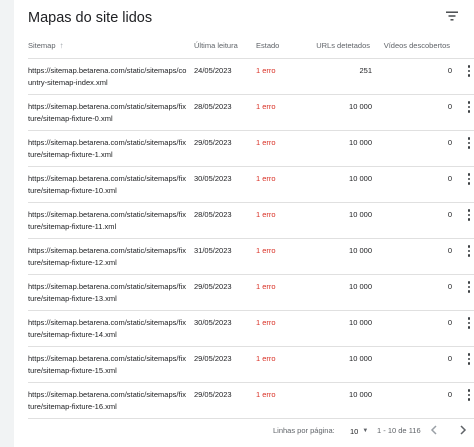 The height and width of the screenshot is (447, 474). I want to click on previous-page-button, so click(434, 430).